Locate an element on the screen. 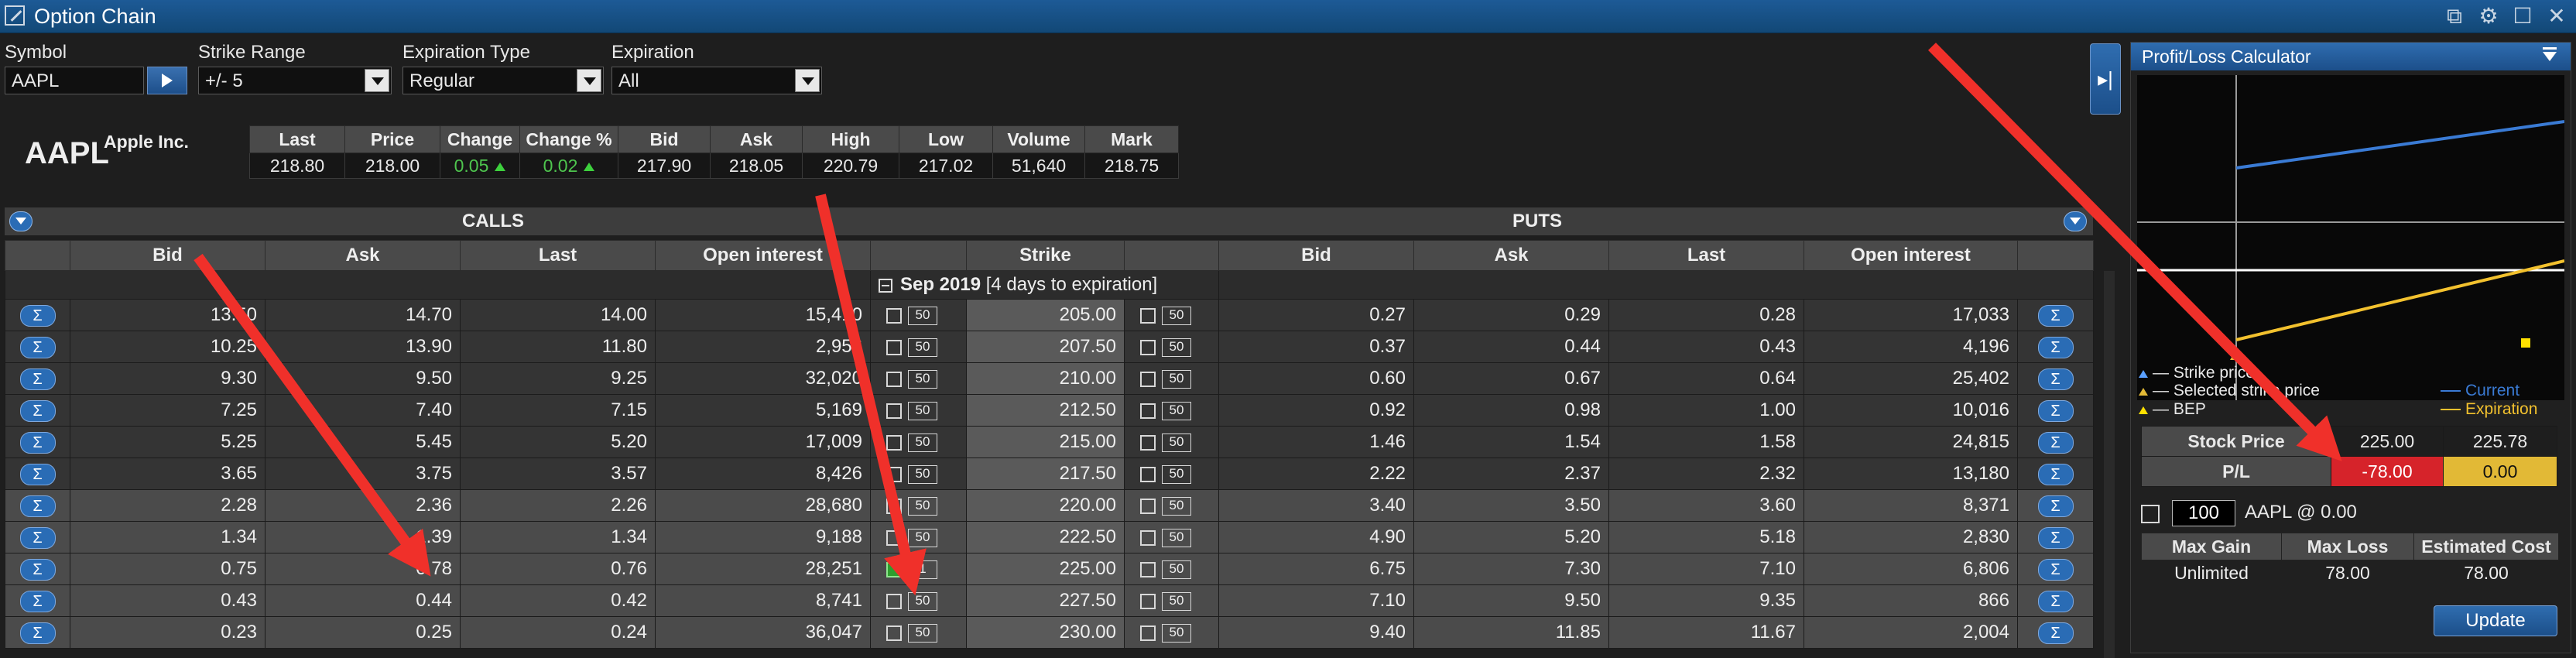  call-ask: 5.45 is located at coordinates (363, 442).